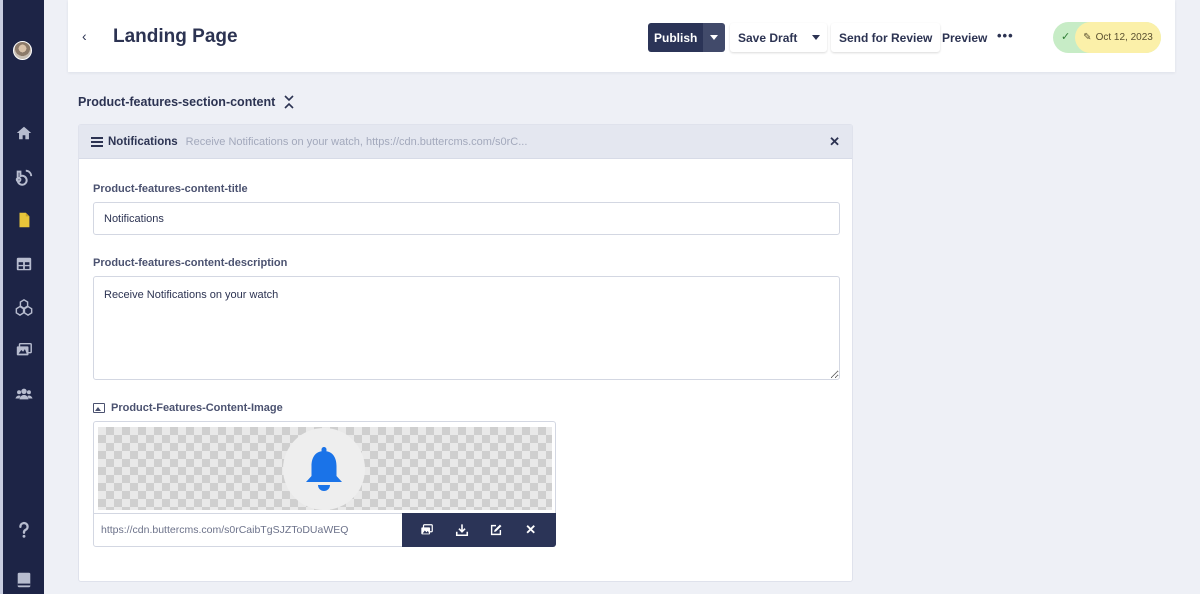 This screenshot has width=1200, height=594. Describe the element at coordinates (767, 37) in the screenshot. I see `save-draft-label: Save Draft` at that location.